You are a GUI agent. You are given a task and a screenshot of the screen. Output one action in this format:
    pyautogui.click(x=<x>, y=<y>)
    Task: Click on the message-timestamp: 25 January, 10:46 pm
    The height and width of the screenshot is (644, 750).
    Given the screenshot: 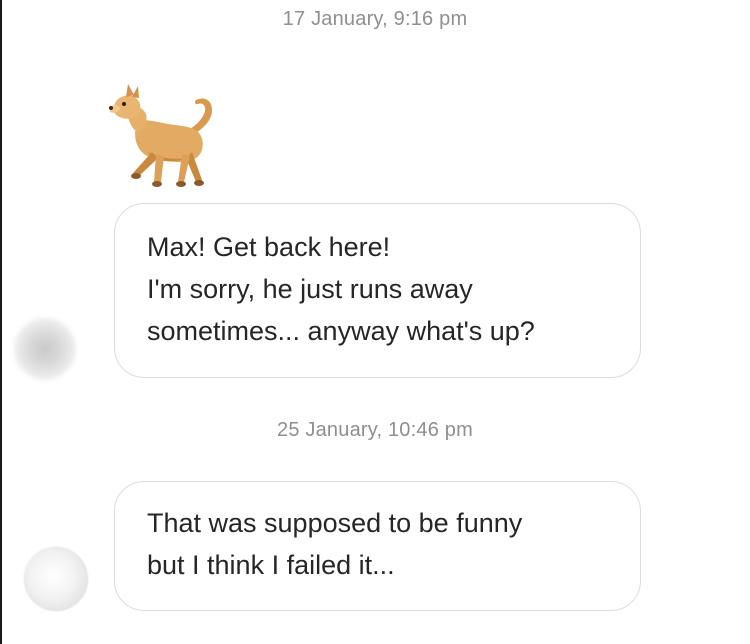 What is the action you would take?
    pyautogui.click(x=375, y=430)
    